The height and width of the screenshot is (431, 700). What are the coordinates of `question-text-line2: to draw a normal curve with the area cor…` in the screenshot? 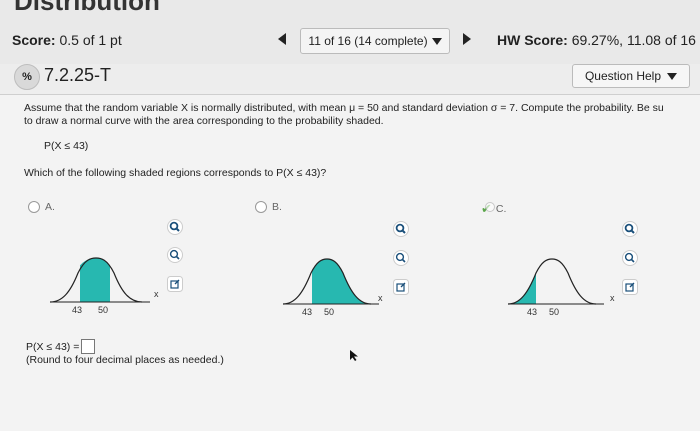 It's located at (204, 121).